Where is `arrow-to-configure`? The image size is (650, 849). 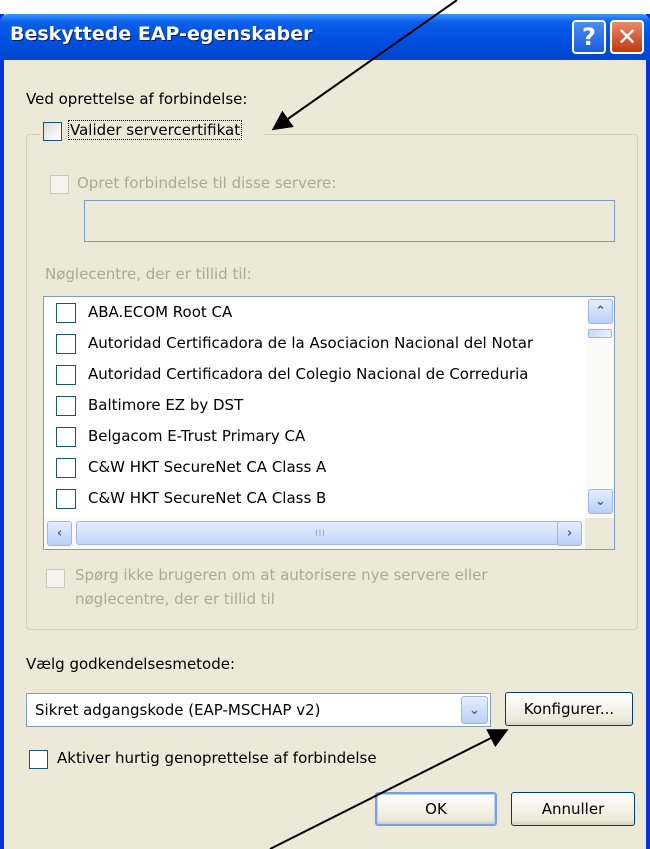 arrow-to-configure is located at coordinates (389, 789).